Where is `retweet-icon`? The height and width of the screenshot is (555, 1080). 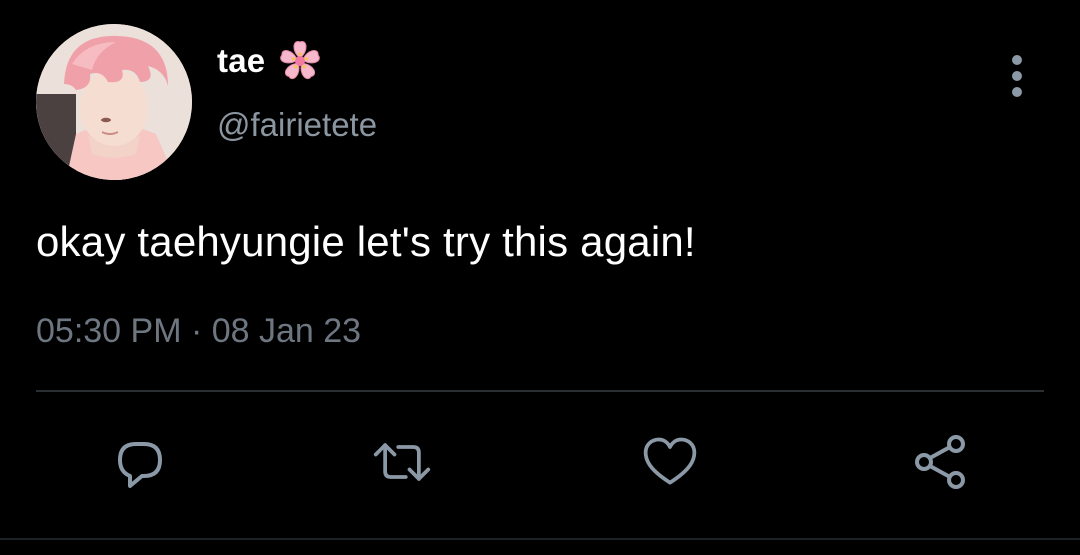 retweet-icon is located at coordinates (402, 462).